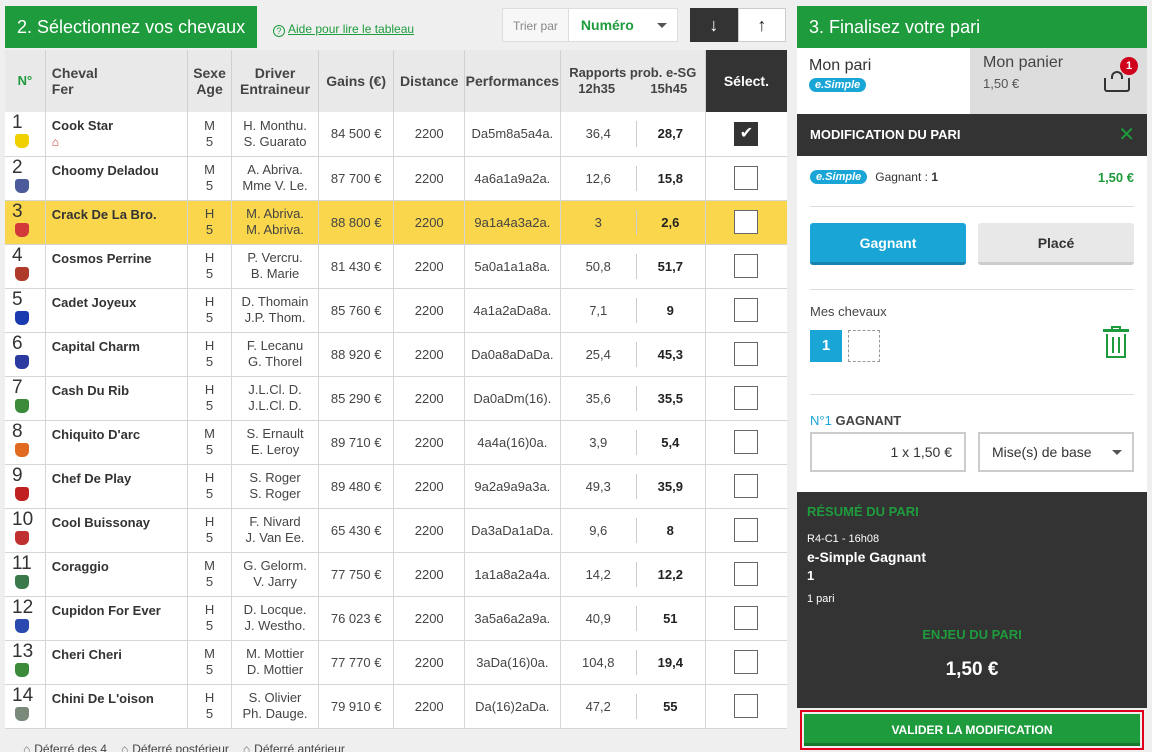  I want to click on odds-1235-cell: 40,9, so click(598, 618).